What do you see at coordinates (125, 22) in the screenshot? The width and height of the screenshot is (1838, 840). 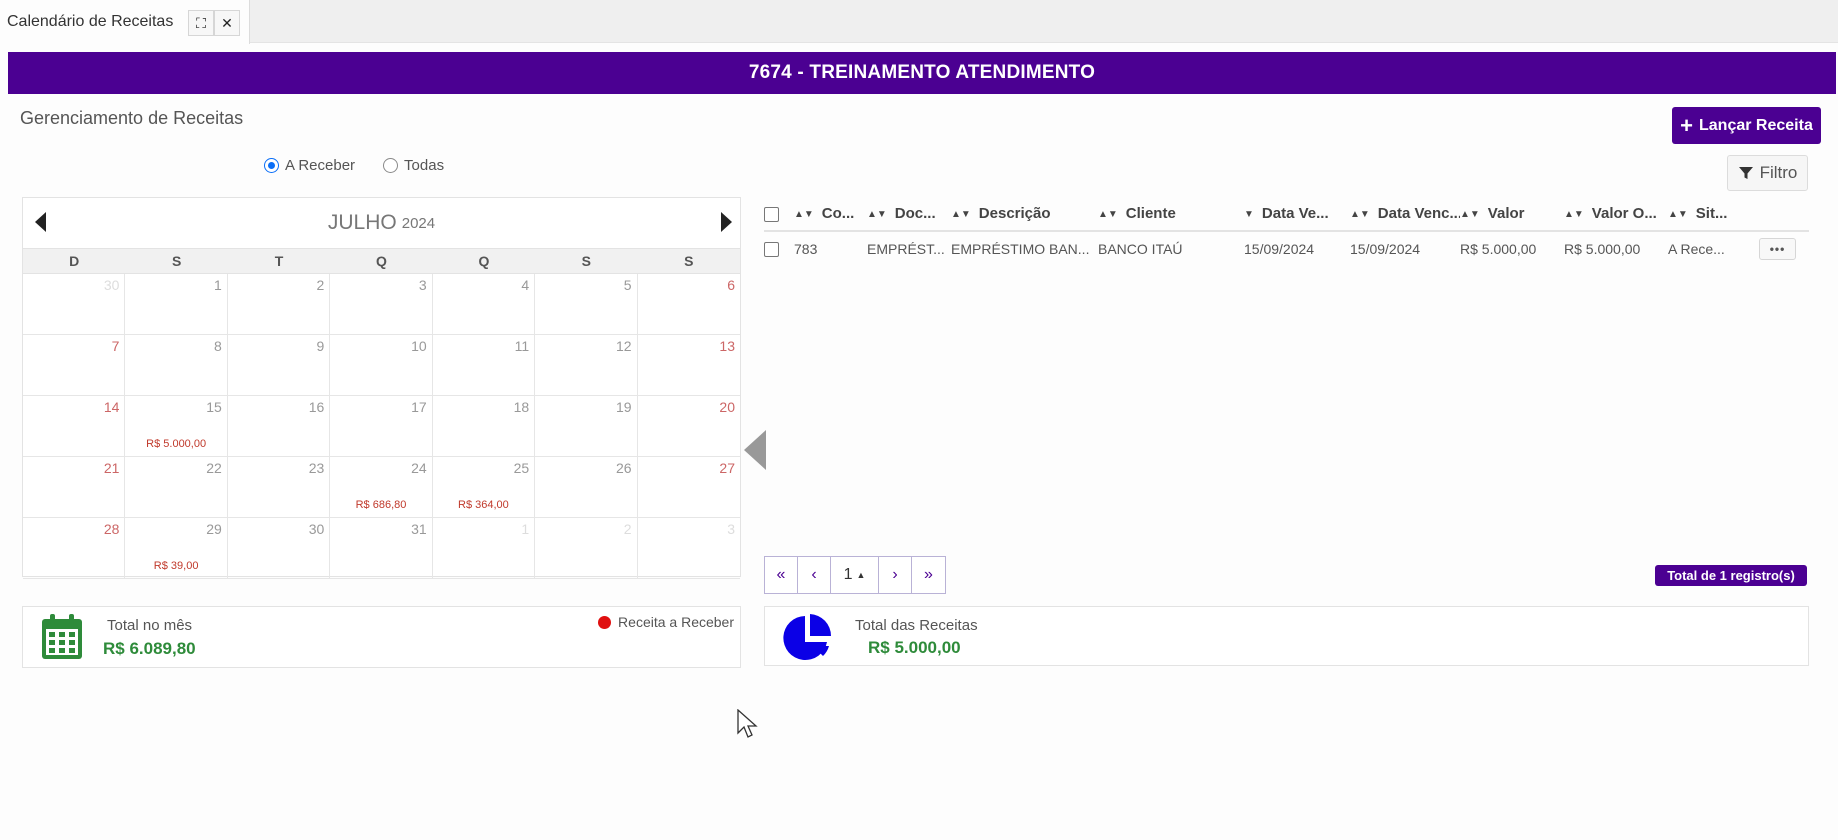 I see `tab-calendario-receitas: Calendário de Receitas ⛶ ✕` at bounding box center [125, 22].